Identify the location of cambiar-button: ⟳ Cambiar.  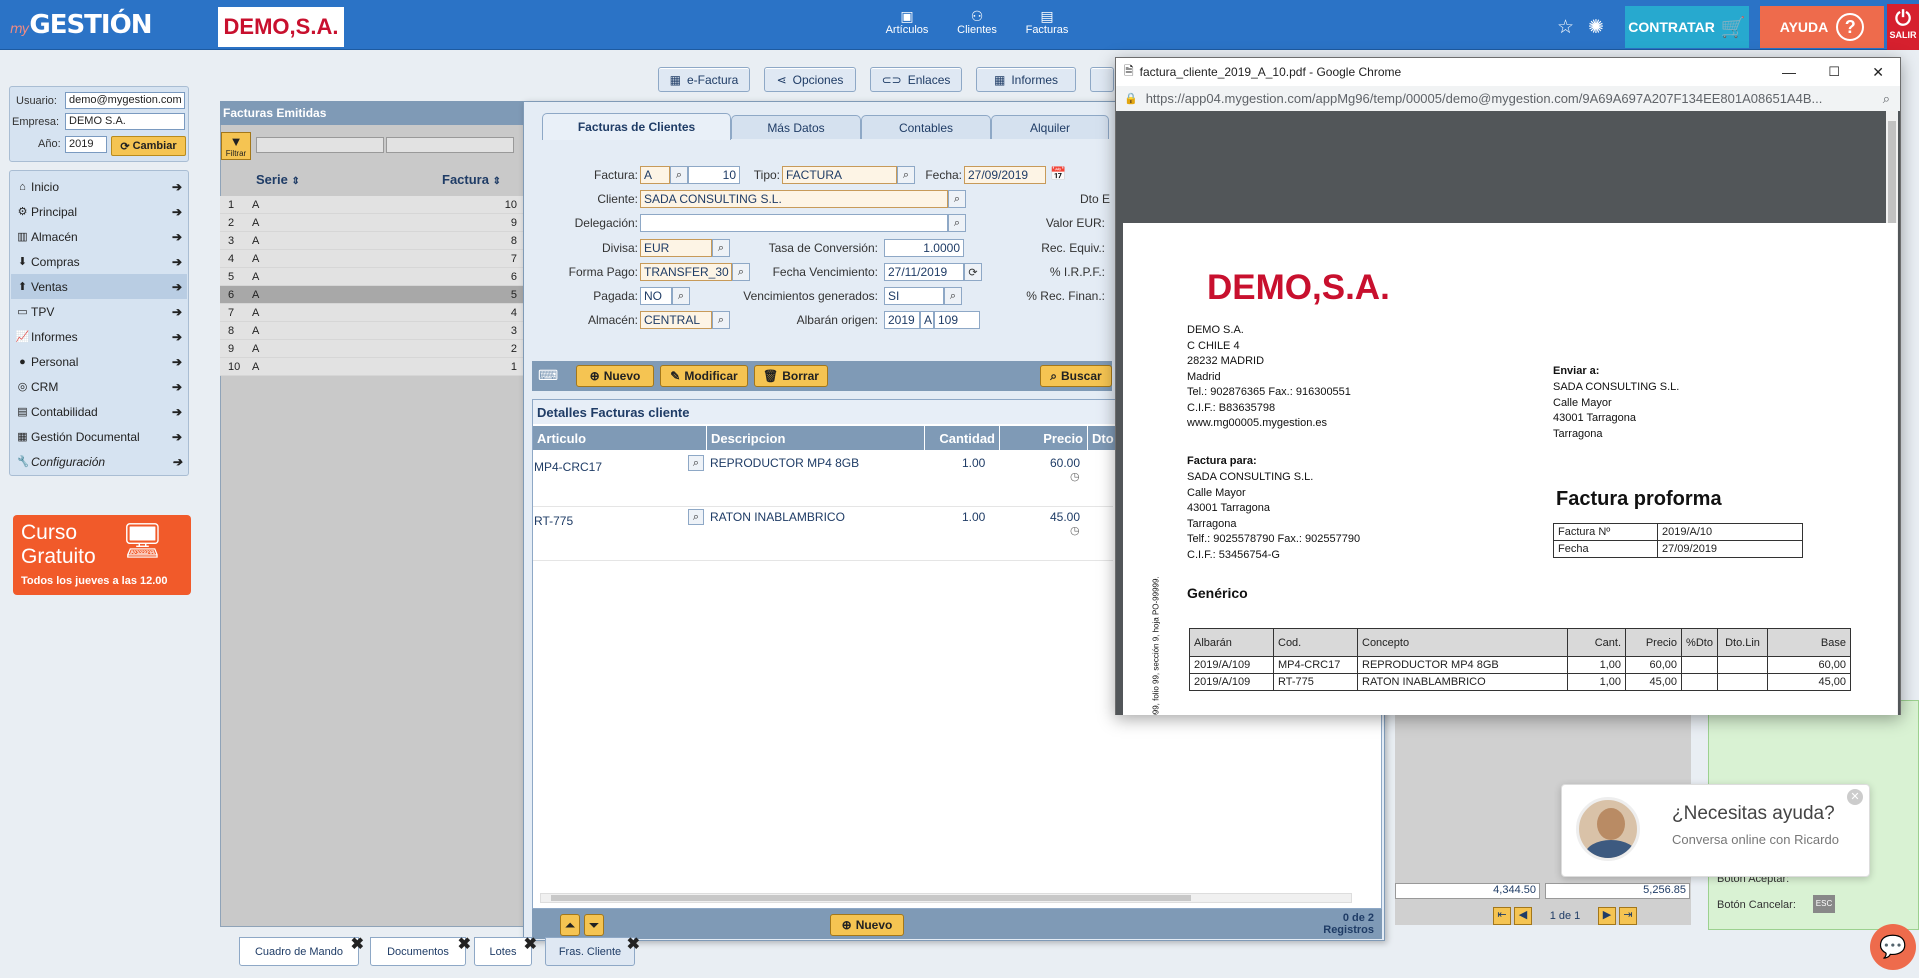
(148, 146).